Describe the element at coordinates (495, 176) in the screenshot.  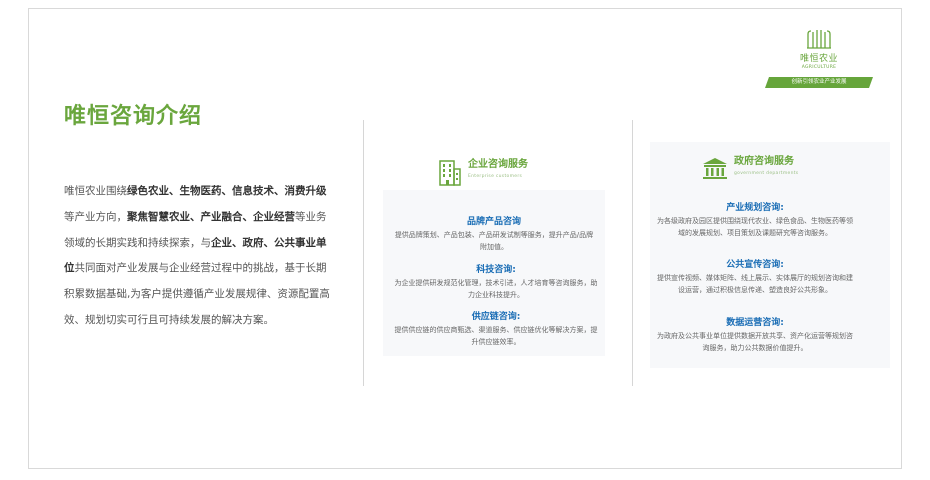
I see `enterprise-panel-subtitle: Enterprise customers` at that location.